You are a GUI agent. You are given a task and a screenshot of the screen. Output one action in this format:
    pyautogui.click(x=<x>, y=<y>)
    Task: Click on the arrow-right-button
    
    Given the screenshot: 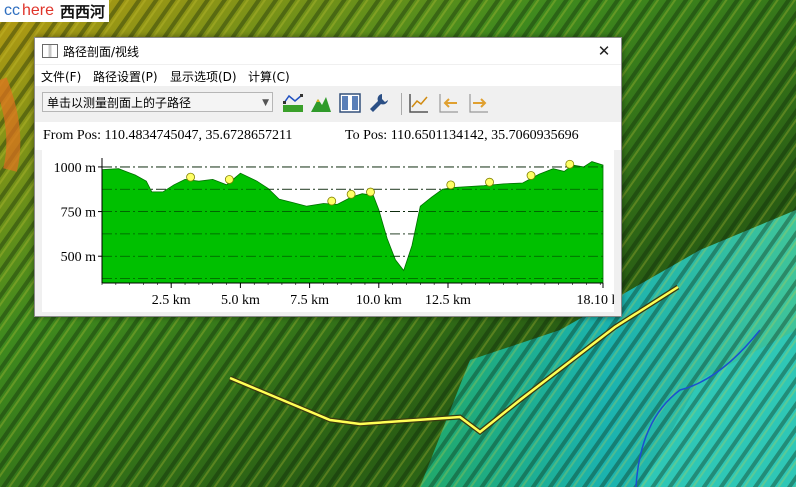 What is the action you would take?
    pyautogui.click(x=479, y=103)
    